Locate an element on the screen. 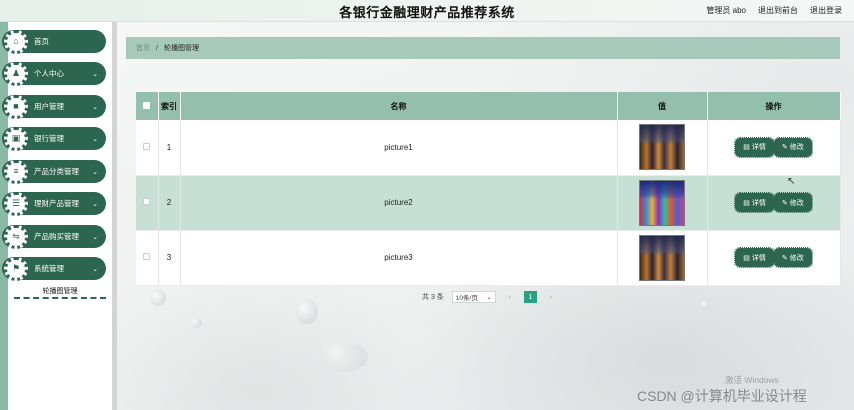  row-name: picture1 is located at coordinates (399, 147).